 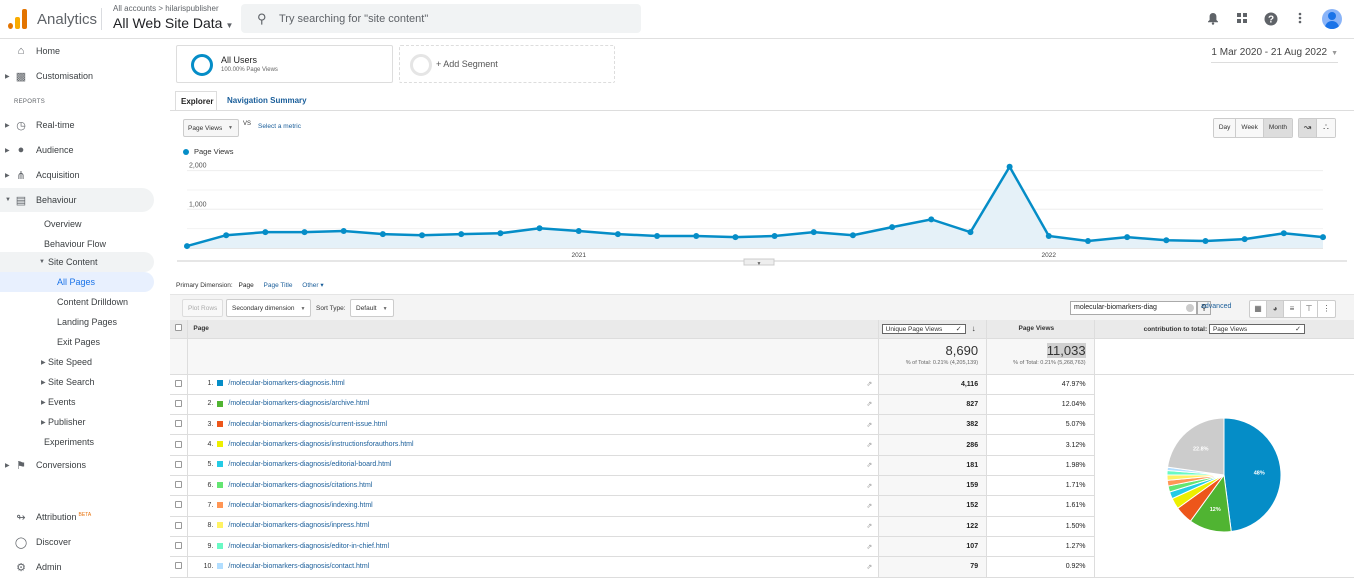 I want to click on account-breadcrumb: All accounts > hilarispublisher, so click(x=166, y=8).